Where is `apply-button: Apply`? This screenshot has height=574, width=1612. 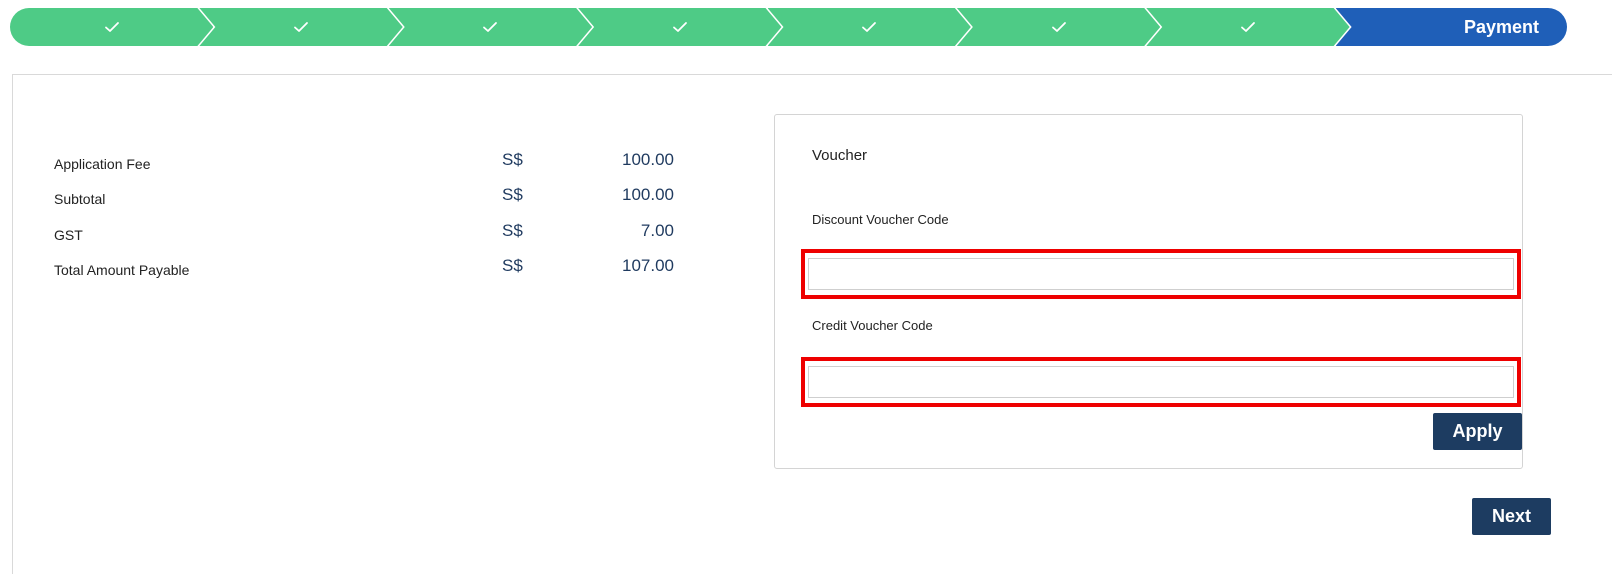
apply-button: Apply is located at coordinates (1477, 431).